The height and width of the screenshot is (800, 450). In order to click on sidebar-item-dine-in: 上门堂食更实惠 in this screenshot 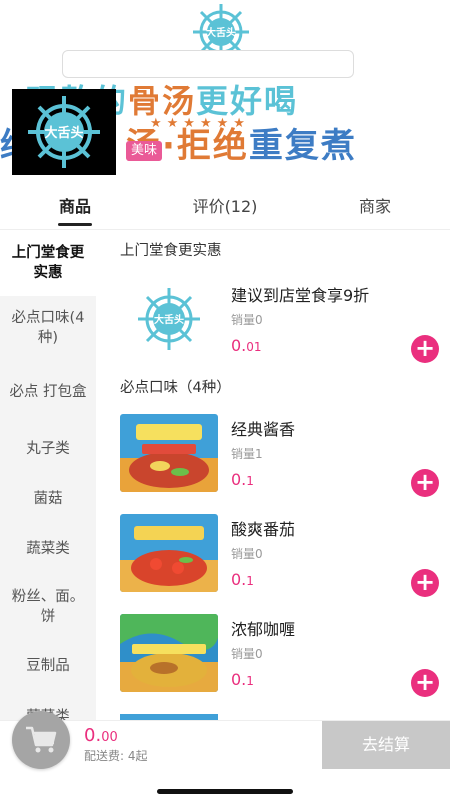, I will do `click(48, 263)`.